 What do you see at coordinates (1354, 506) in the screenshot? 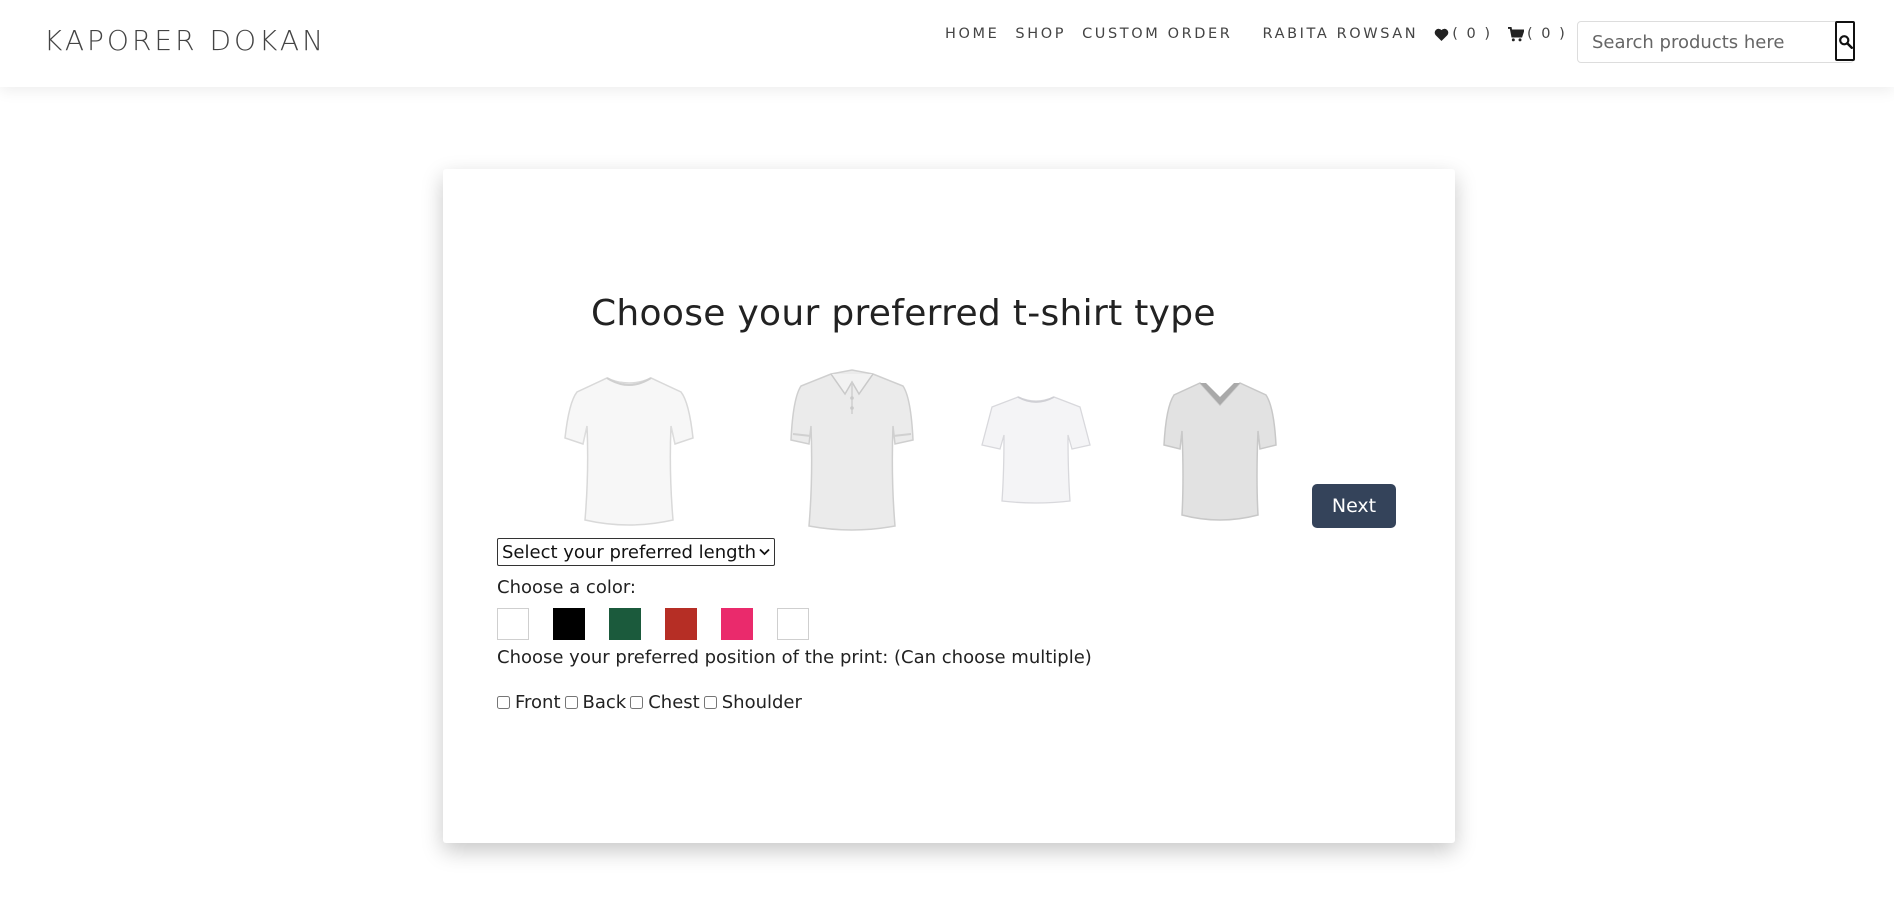
I see `next-button: Next` at bounding box center [1354, 506].